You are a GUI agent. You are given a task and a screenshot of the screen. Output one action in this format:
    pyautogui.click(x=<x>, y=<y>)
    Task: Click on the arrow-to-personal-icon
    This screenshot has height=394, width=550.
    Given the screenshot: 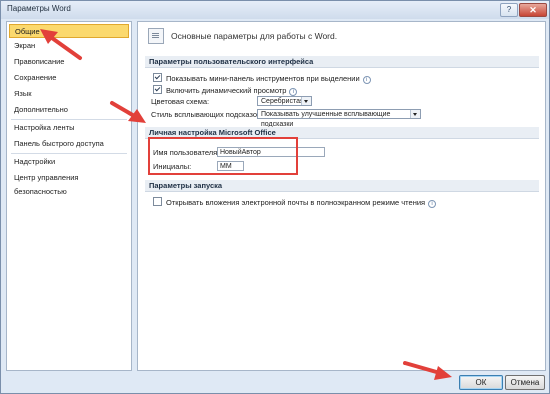 What is the action you would take?
    pyautogui.click(x=124, y=110)
    